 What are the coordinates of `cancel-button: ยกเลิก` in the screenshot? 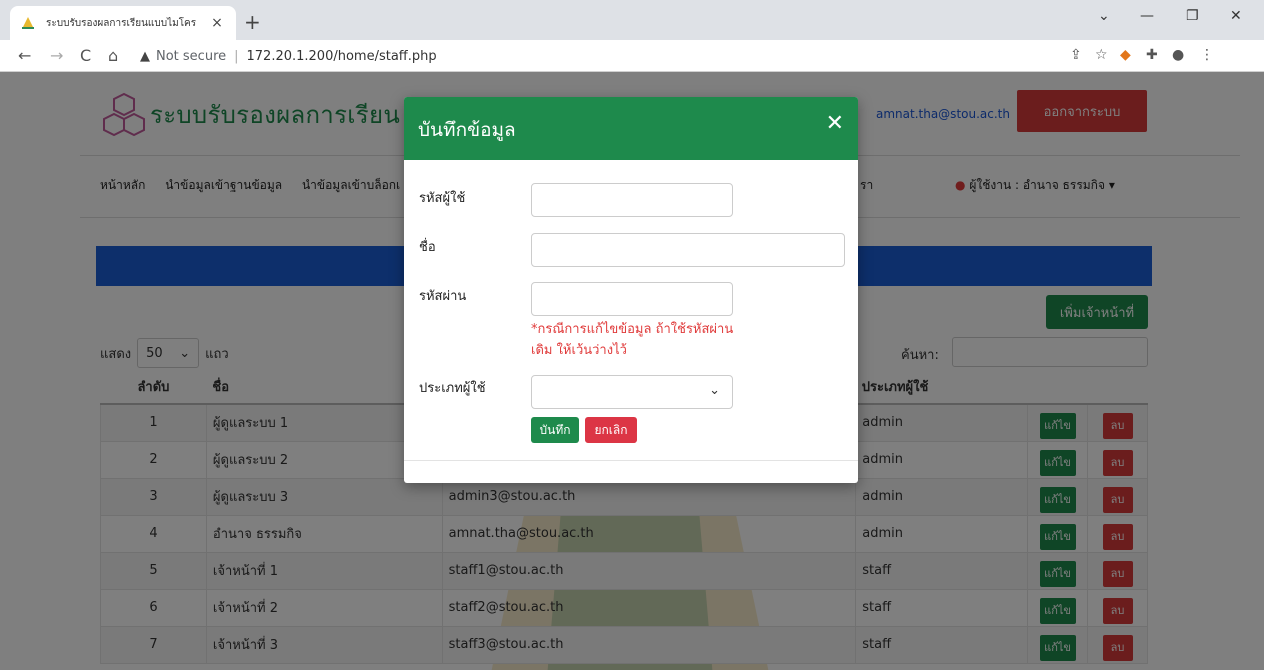 It's located at (611, 430).